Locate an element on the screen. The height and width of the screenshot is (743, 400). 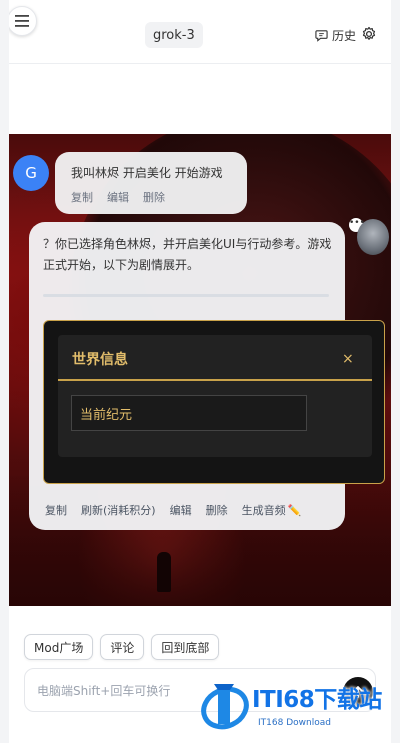
menu-button is located at coordinates (23, 21).